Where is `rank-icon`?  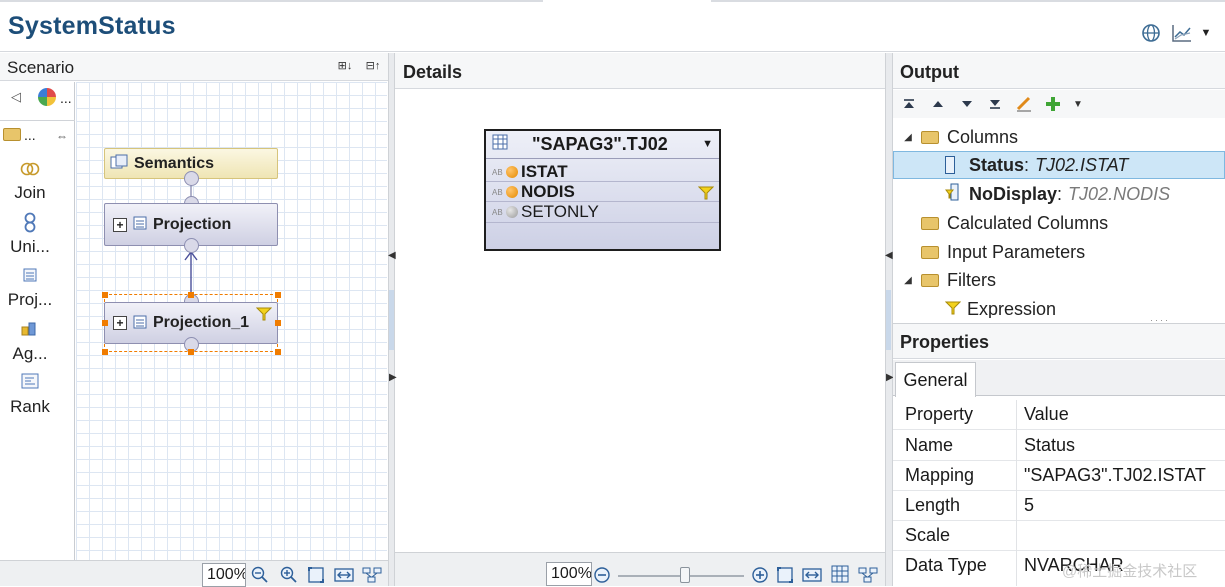 rank-icon is located at coordinates (30, 384).